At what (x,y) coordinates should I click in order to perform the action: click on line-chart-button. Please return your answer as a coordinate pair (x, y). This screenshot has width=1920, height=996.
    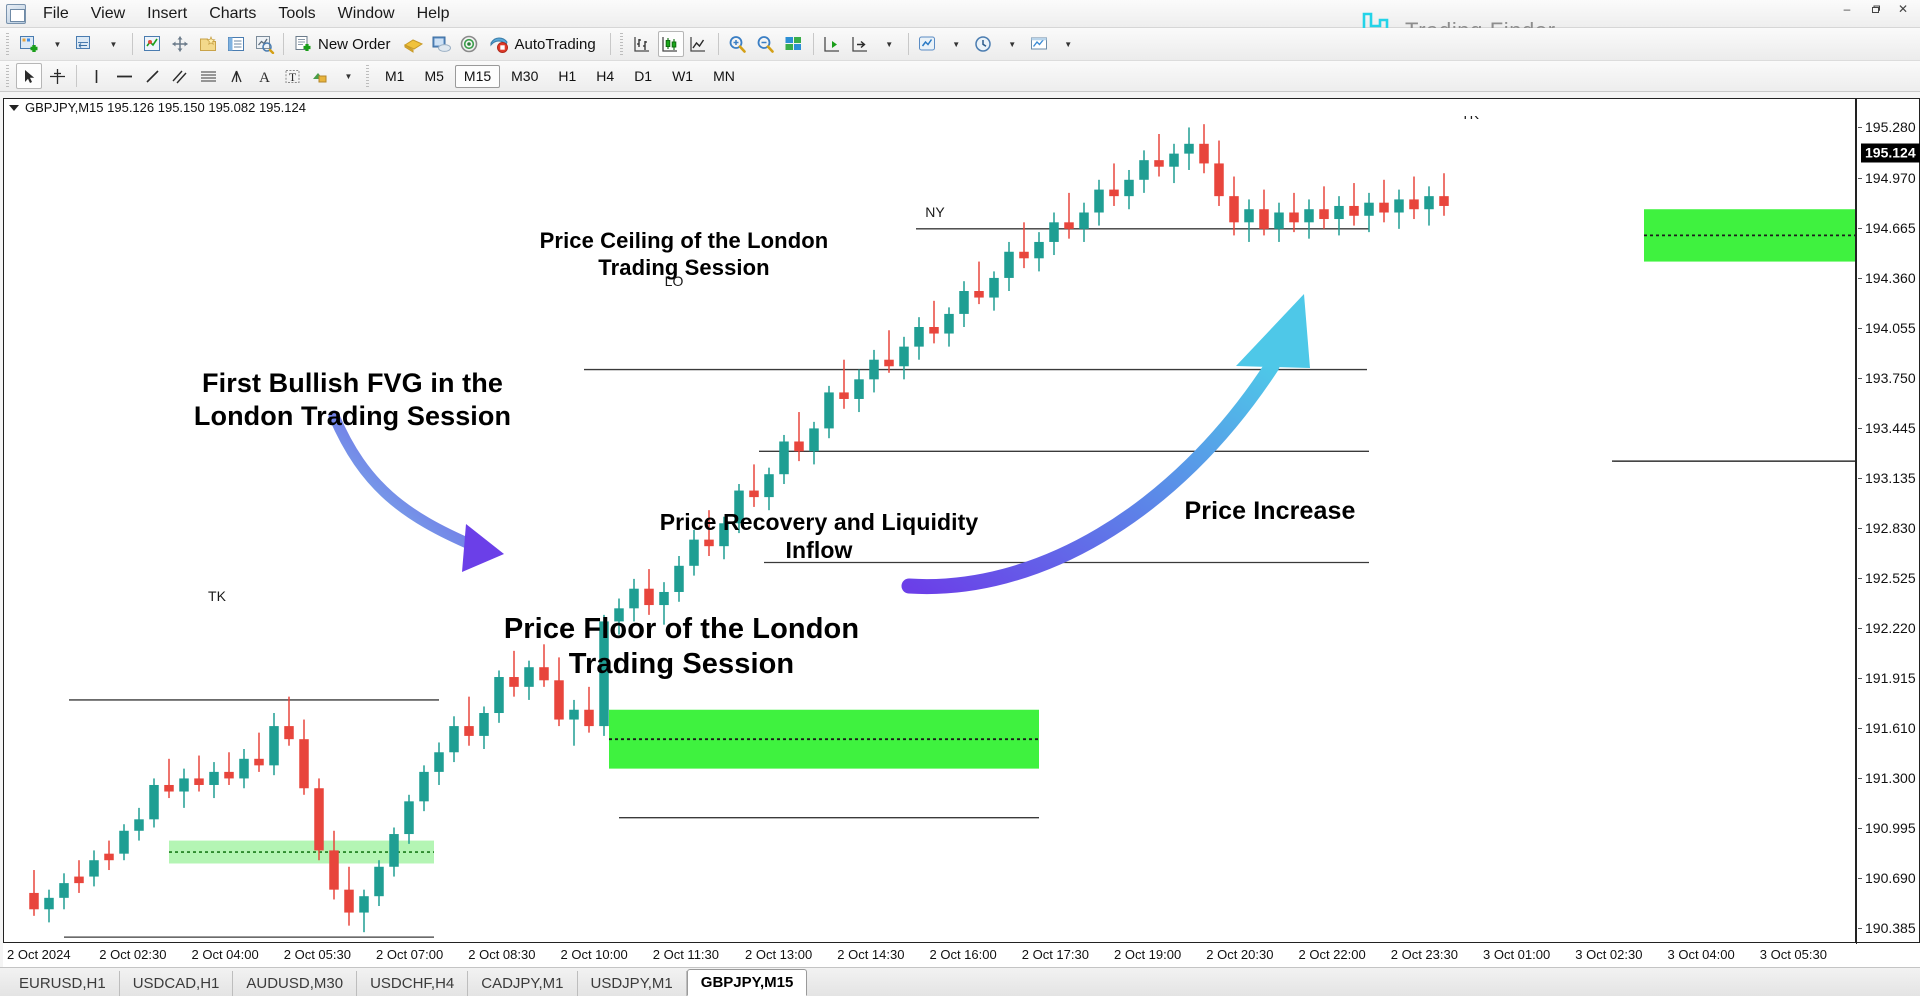
    Looking at the image, I should click on (699, 44).